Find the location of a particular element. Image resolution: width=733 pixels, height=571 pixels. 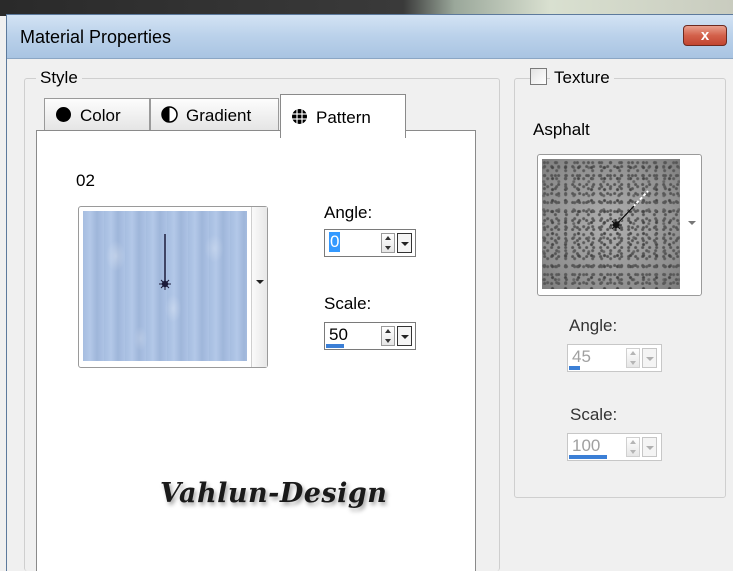

scale-level-bar is located at coordinates (335, 346).